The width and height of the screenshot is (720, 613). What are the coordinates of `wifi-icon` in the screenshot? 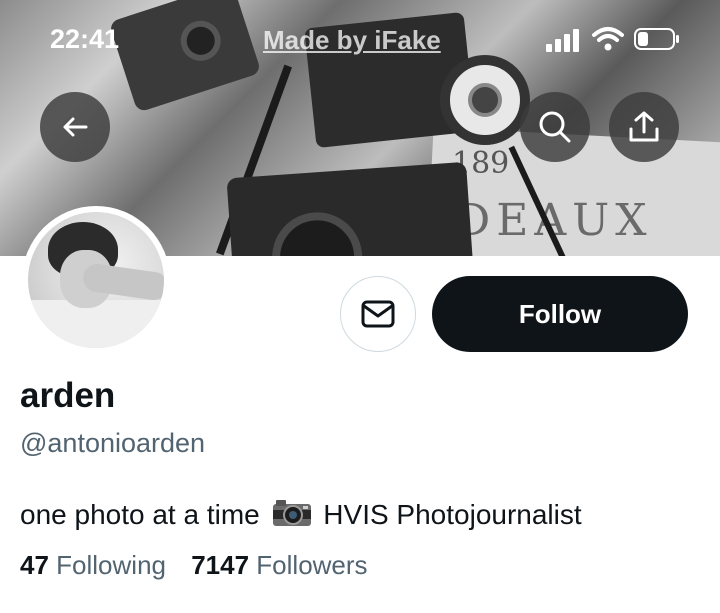 It's located at (608, 39).